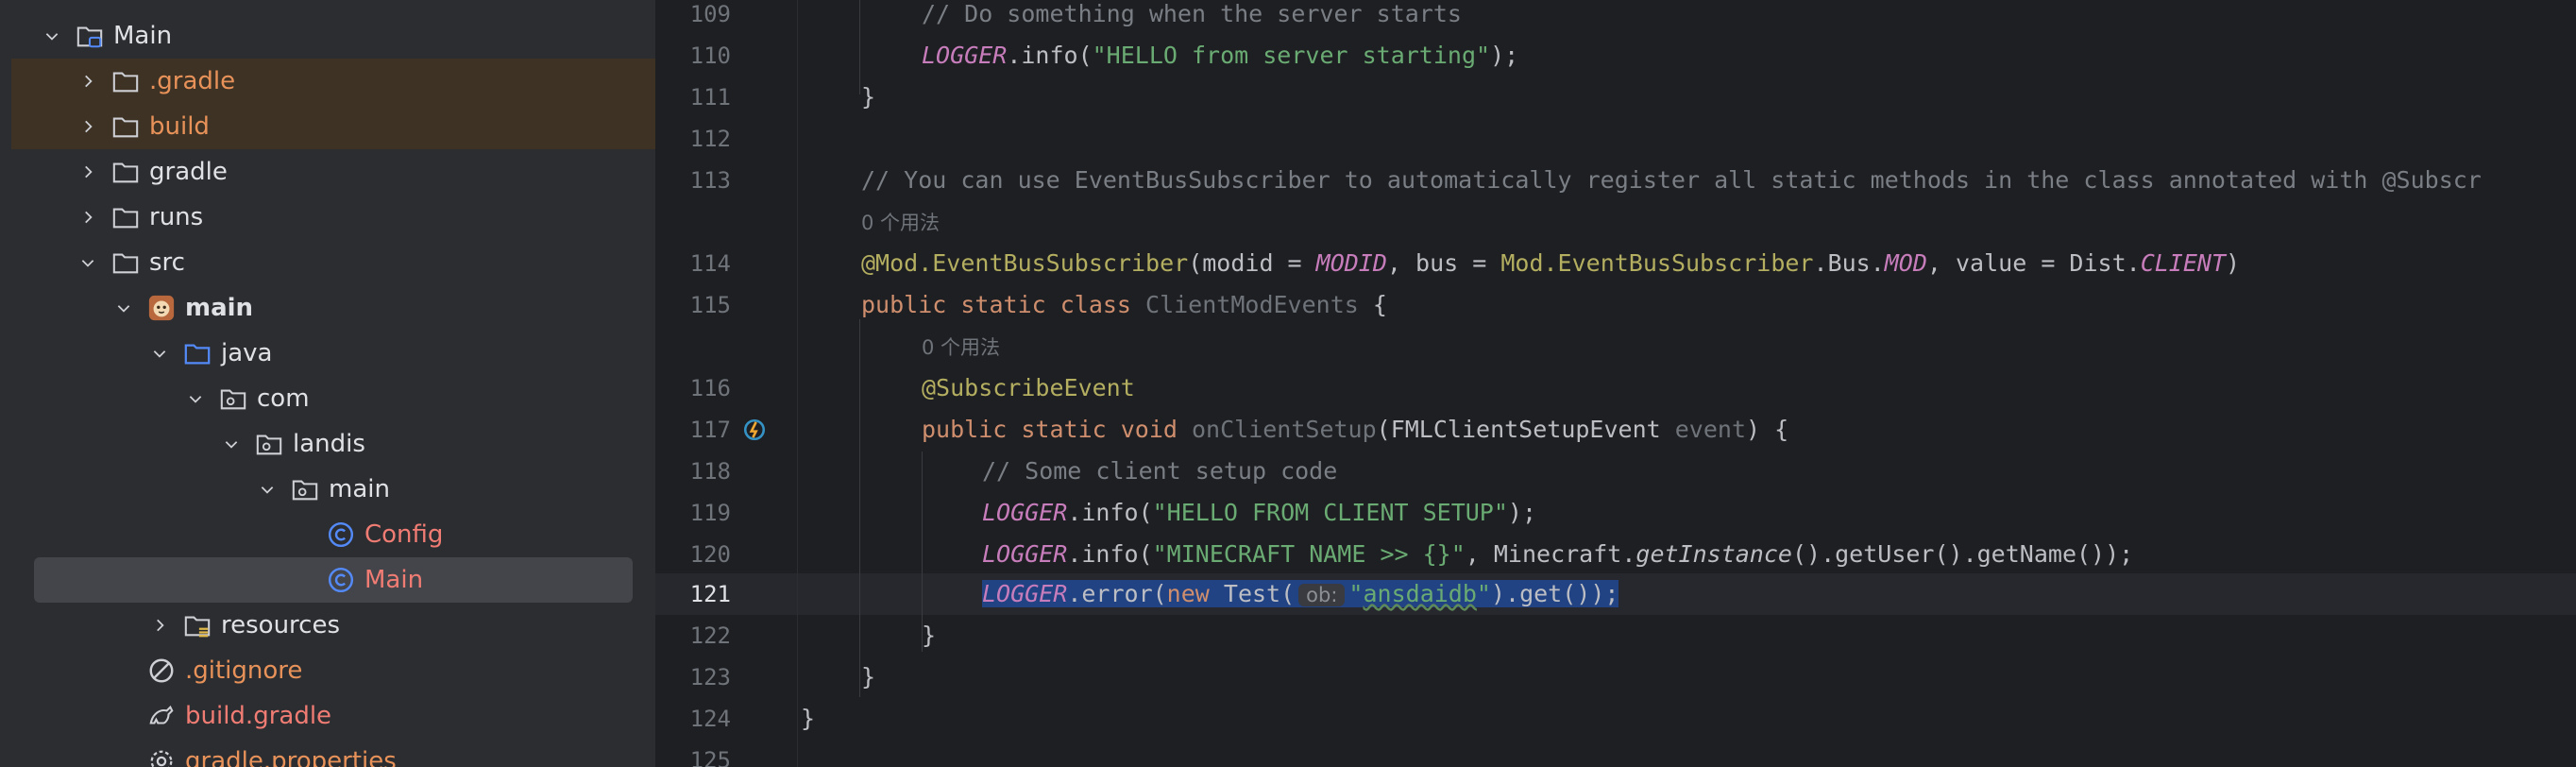 The width and height of the screenshot is (2576, 767). What do you see at coordinates (693, 97) in the screenshot?
I see `line-number: 111` at bounding box center [693, 97].